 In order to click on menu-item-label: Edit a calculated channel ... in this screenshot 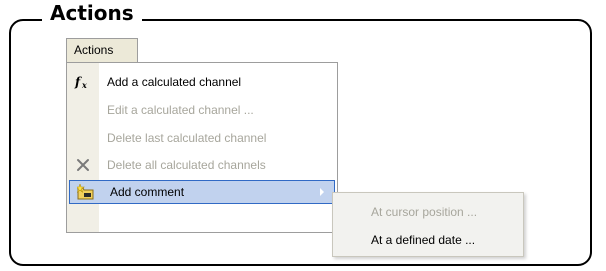, I will do `click(180, 110)`.